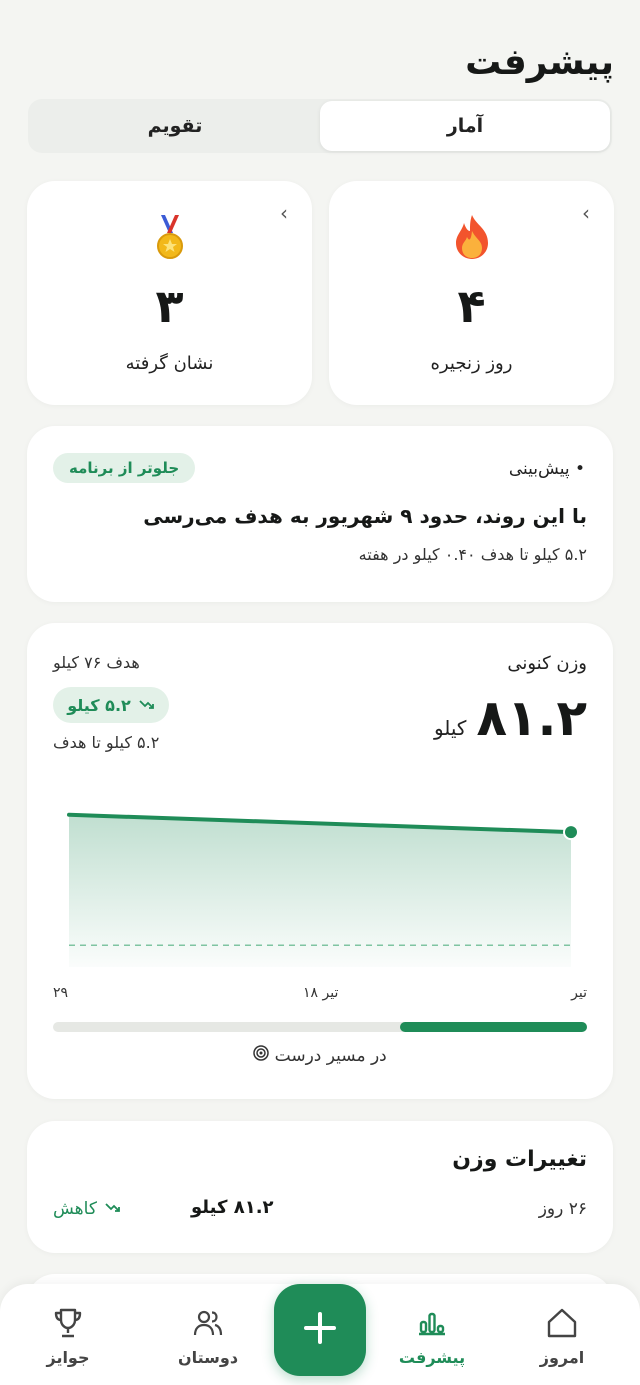  What do you see at coordinates (539, 62) in the screenshot?
I see `page-title: پیشرفت` at bounding box center [539, 62].